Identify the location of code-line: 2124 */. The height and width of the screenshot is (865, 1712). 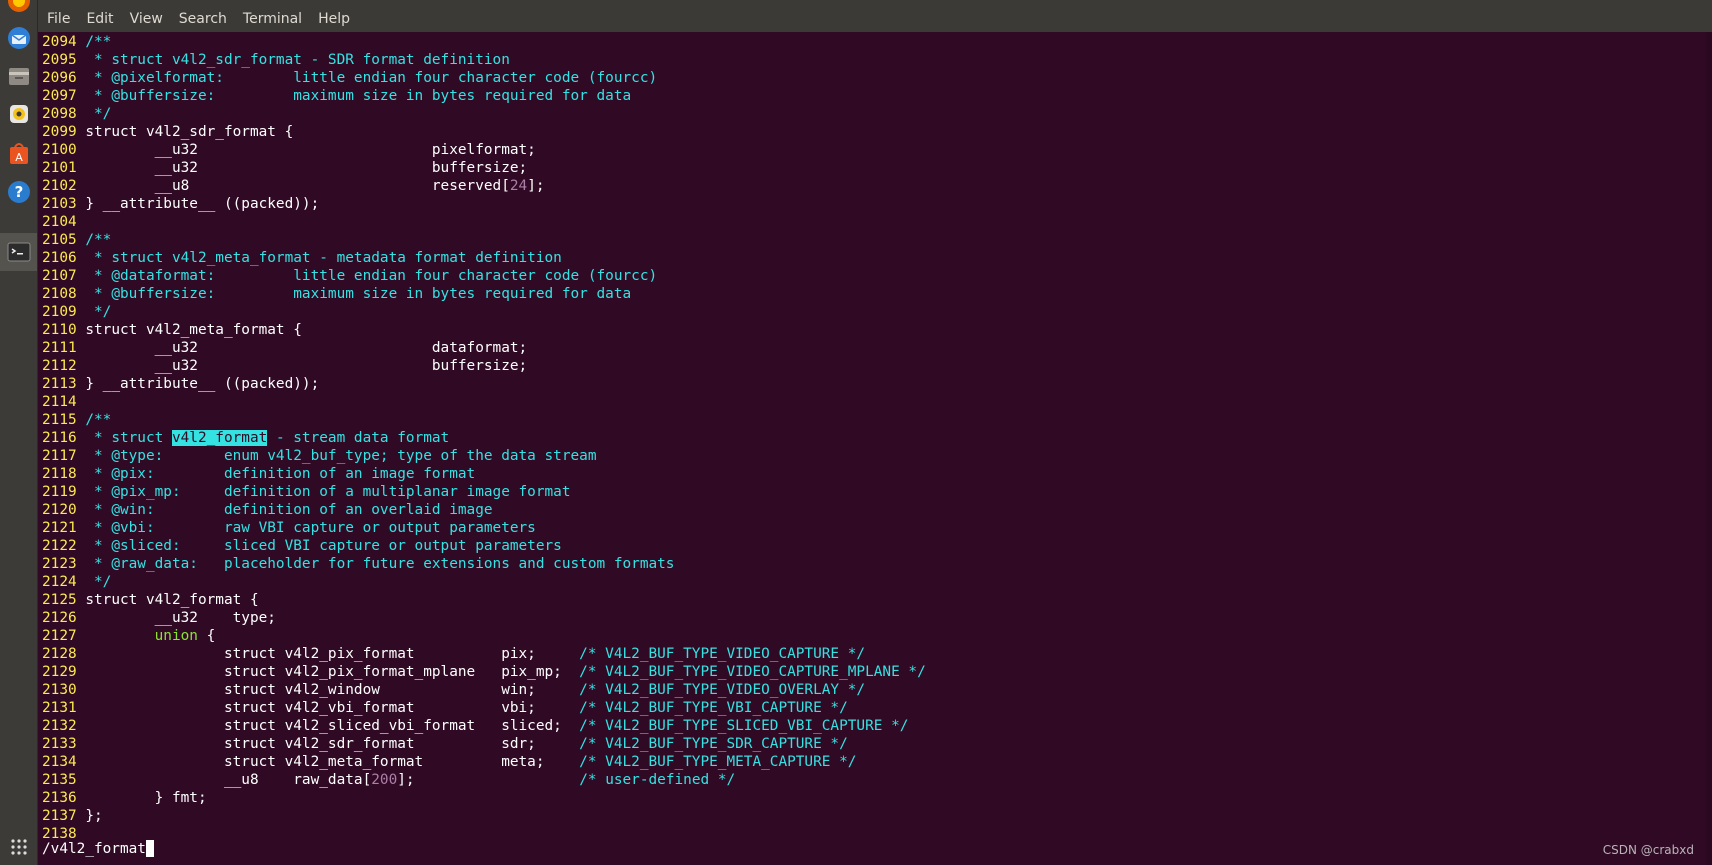
(484, 582).